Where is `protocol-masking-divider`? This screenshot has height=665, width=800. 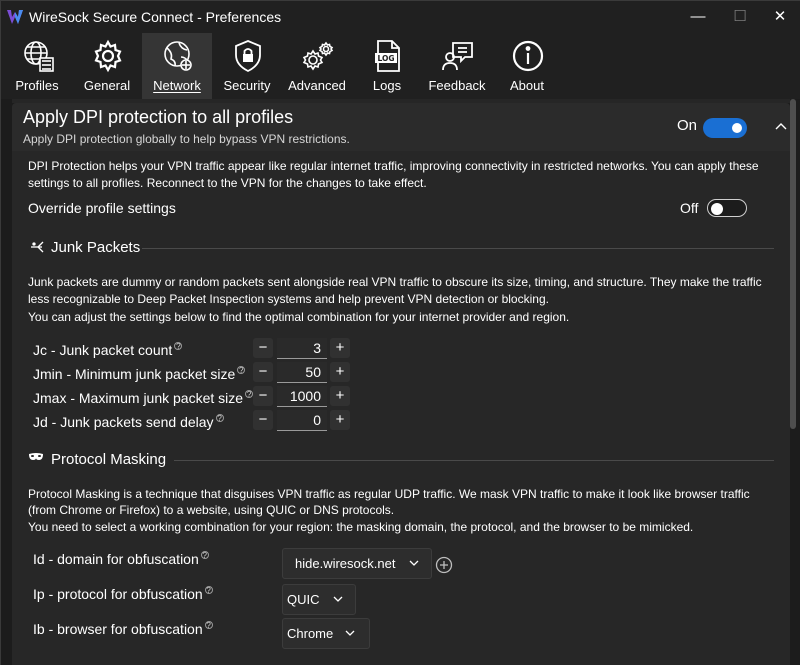 protocol-masking-divider is located at coordinates (474, 460).